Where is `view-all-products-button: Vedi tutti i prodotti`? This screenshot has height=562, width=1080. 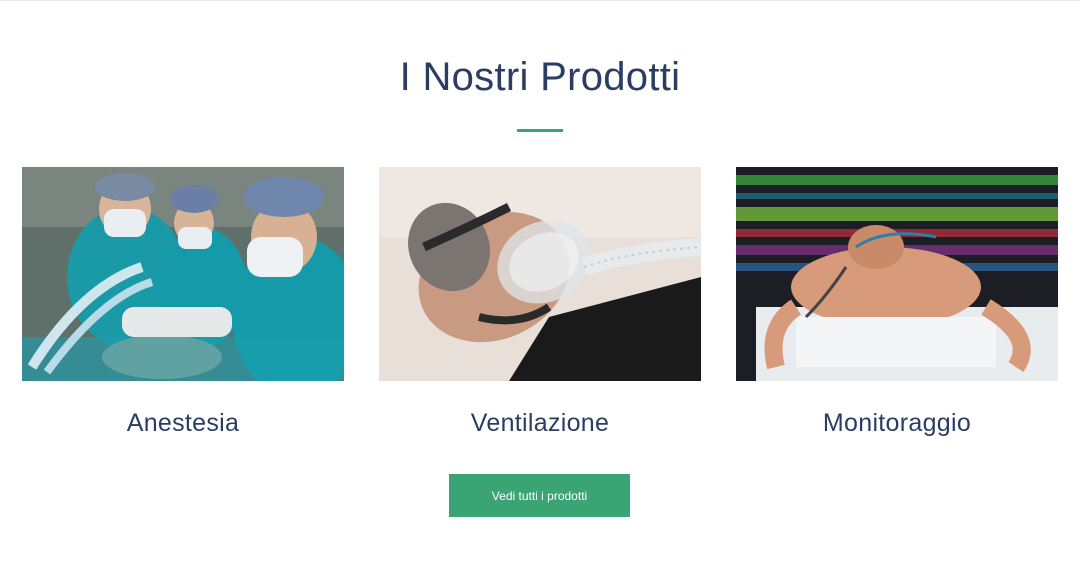
view-all-products-button: Vedi tutti i prodotti is located at coordinates (539, 495).